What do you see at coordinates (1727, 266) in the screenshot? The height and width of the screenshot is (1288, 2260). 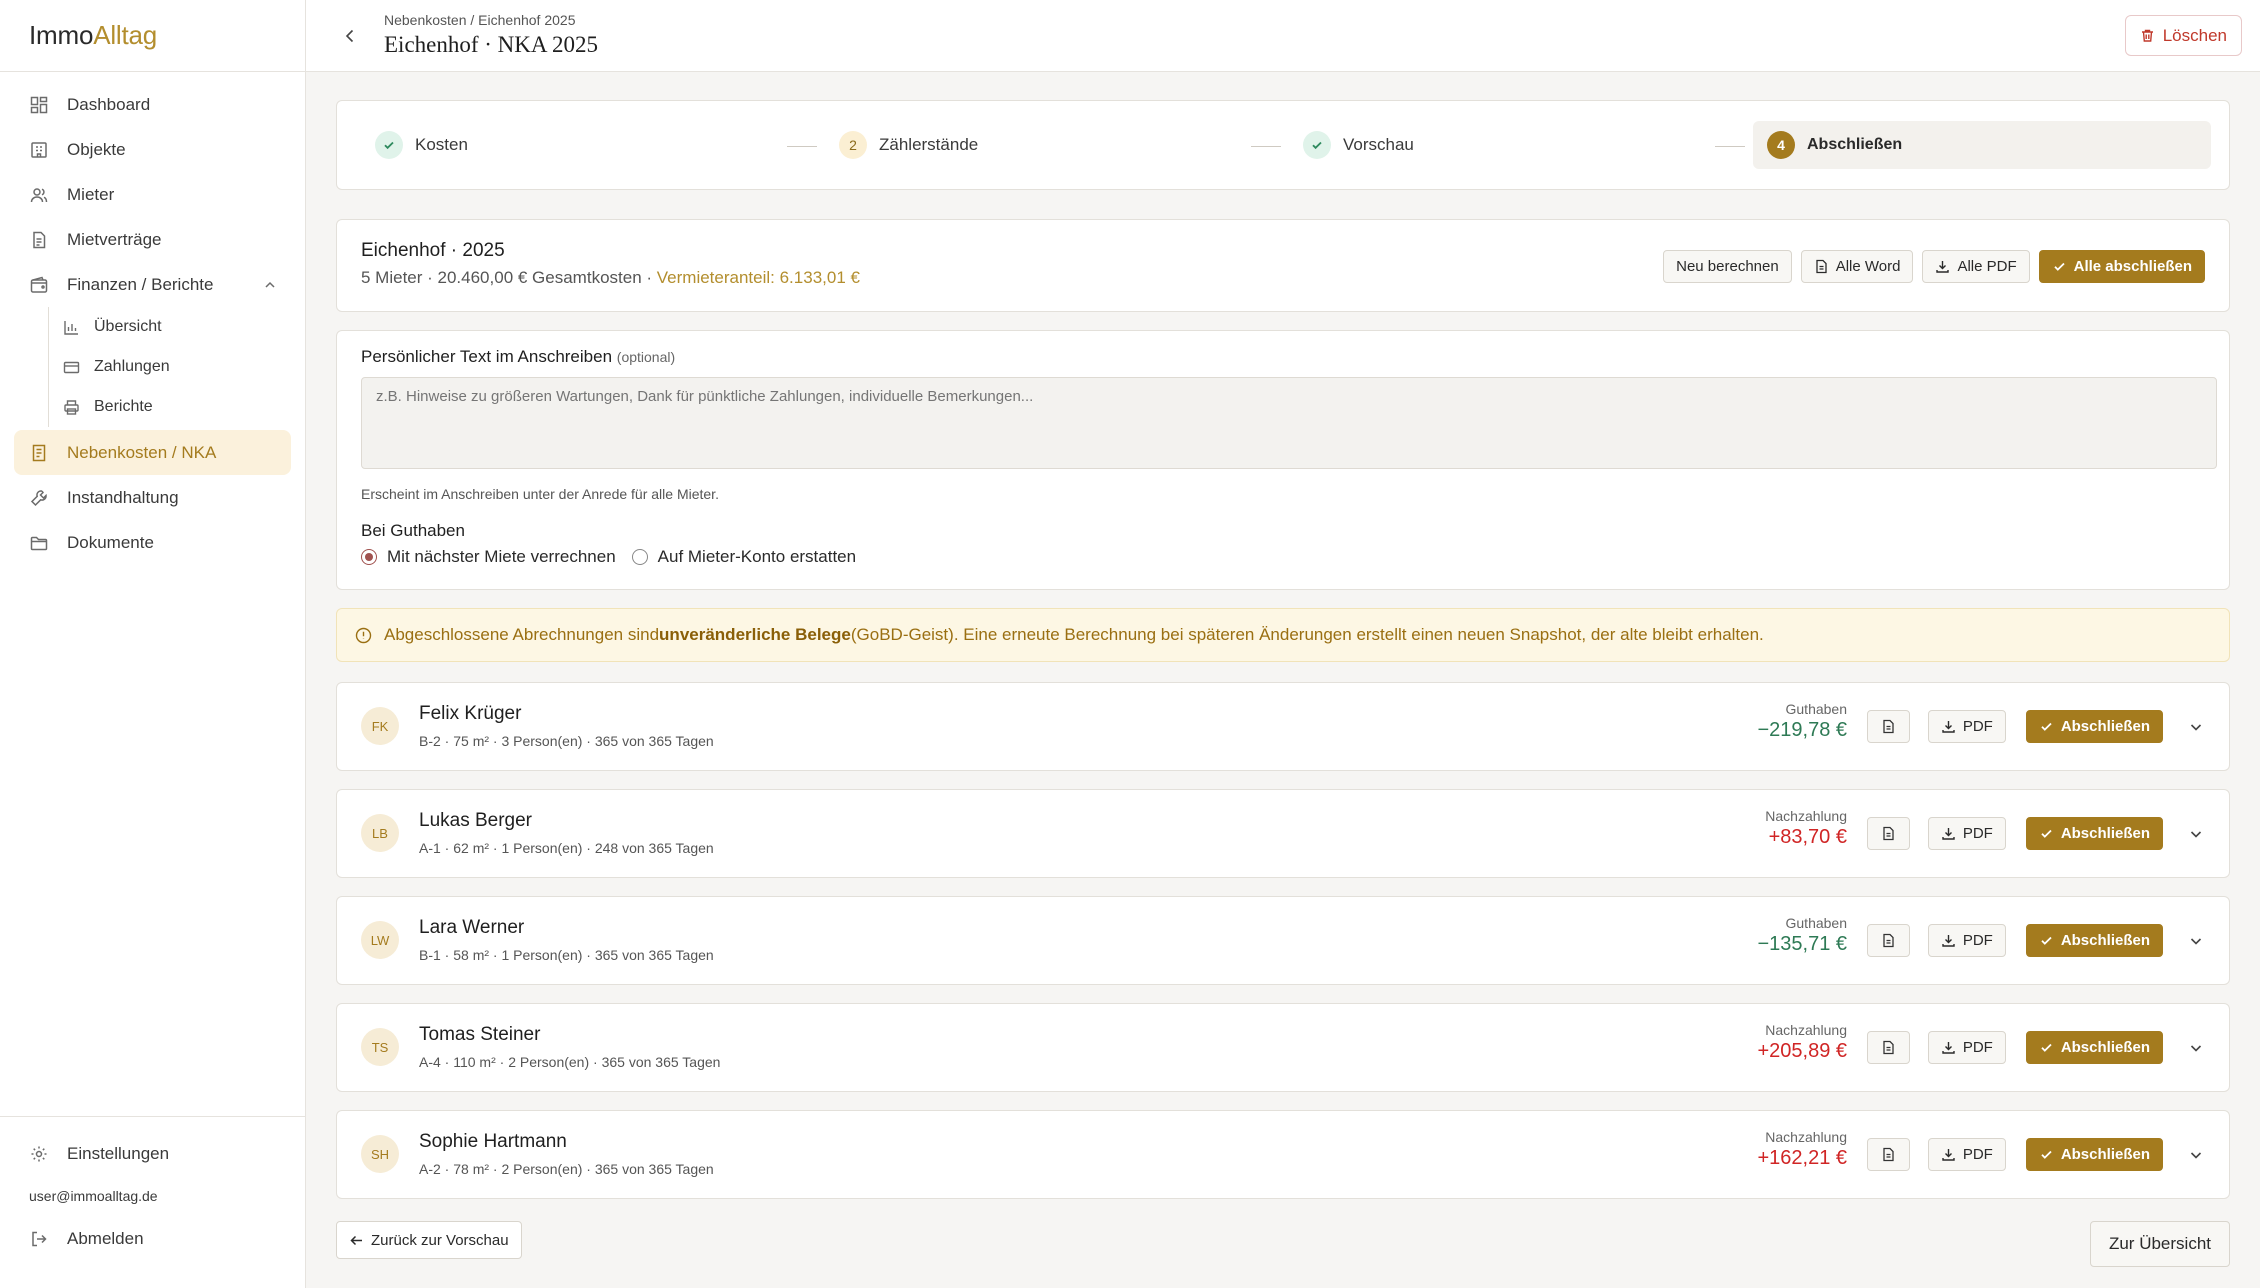 I see `recalculate-button: Neu berechnen` at bounding box center [1727, 266].